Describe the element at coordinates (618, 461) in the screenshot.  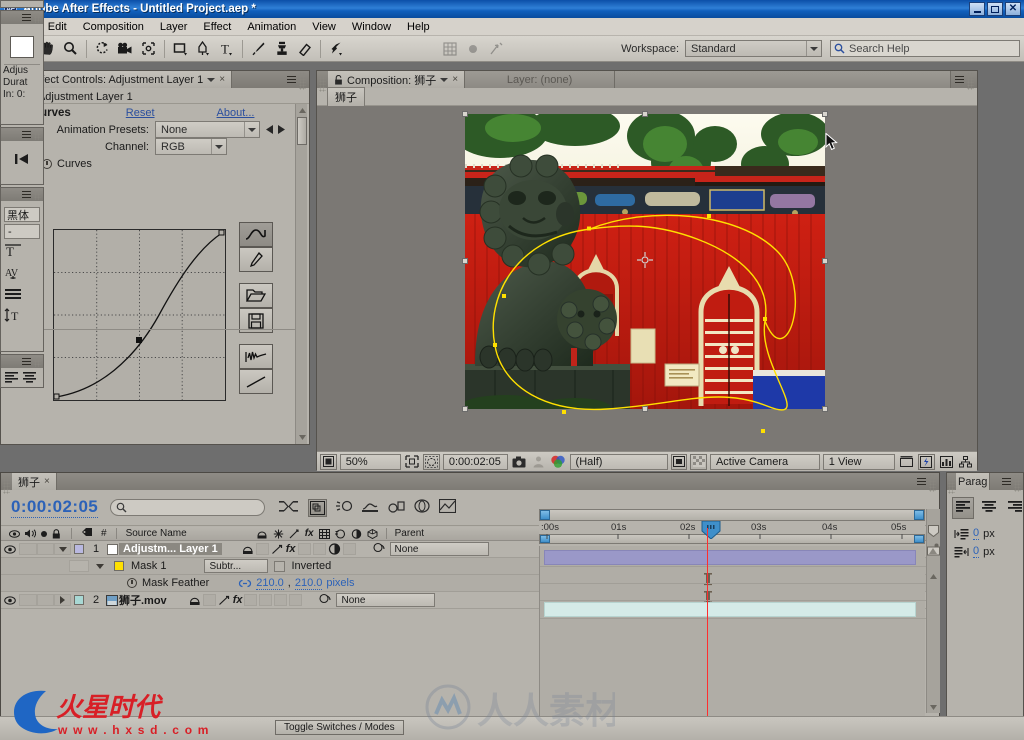
I see `resolution-select: (Half)` at that location.